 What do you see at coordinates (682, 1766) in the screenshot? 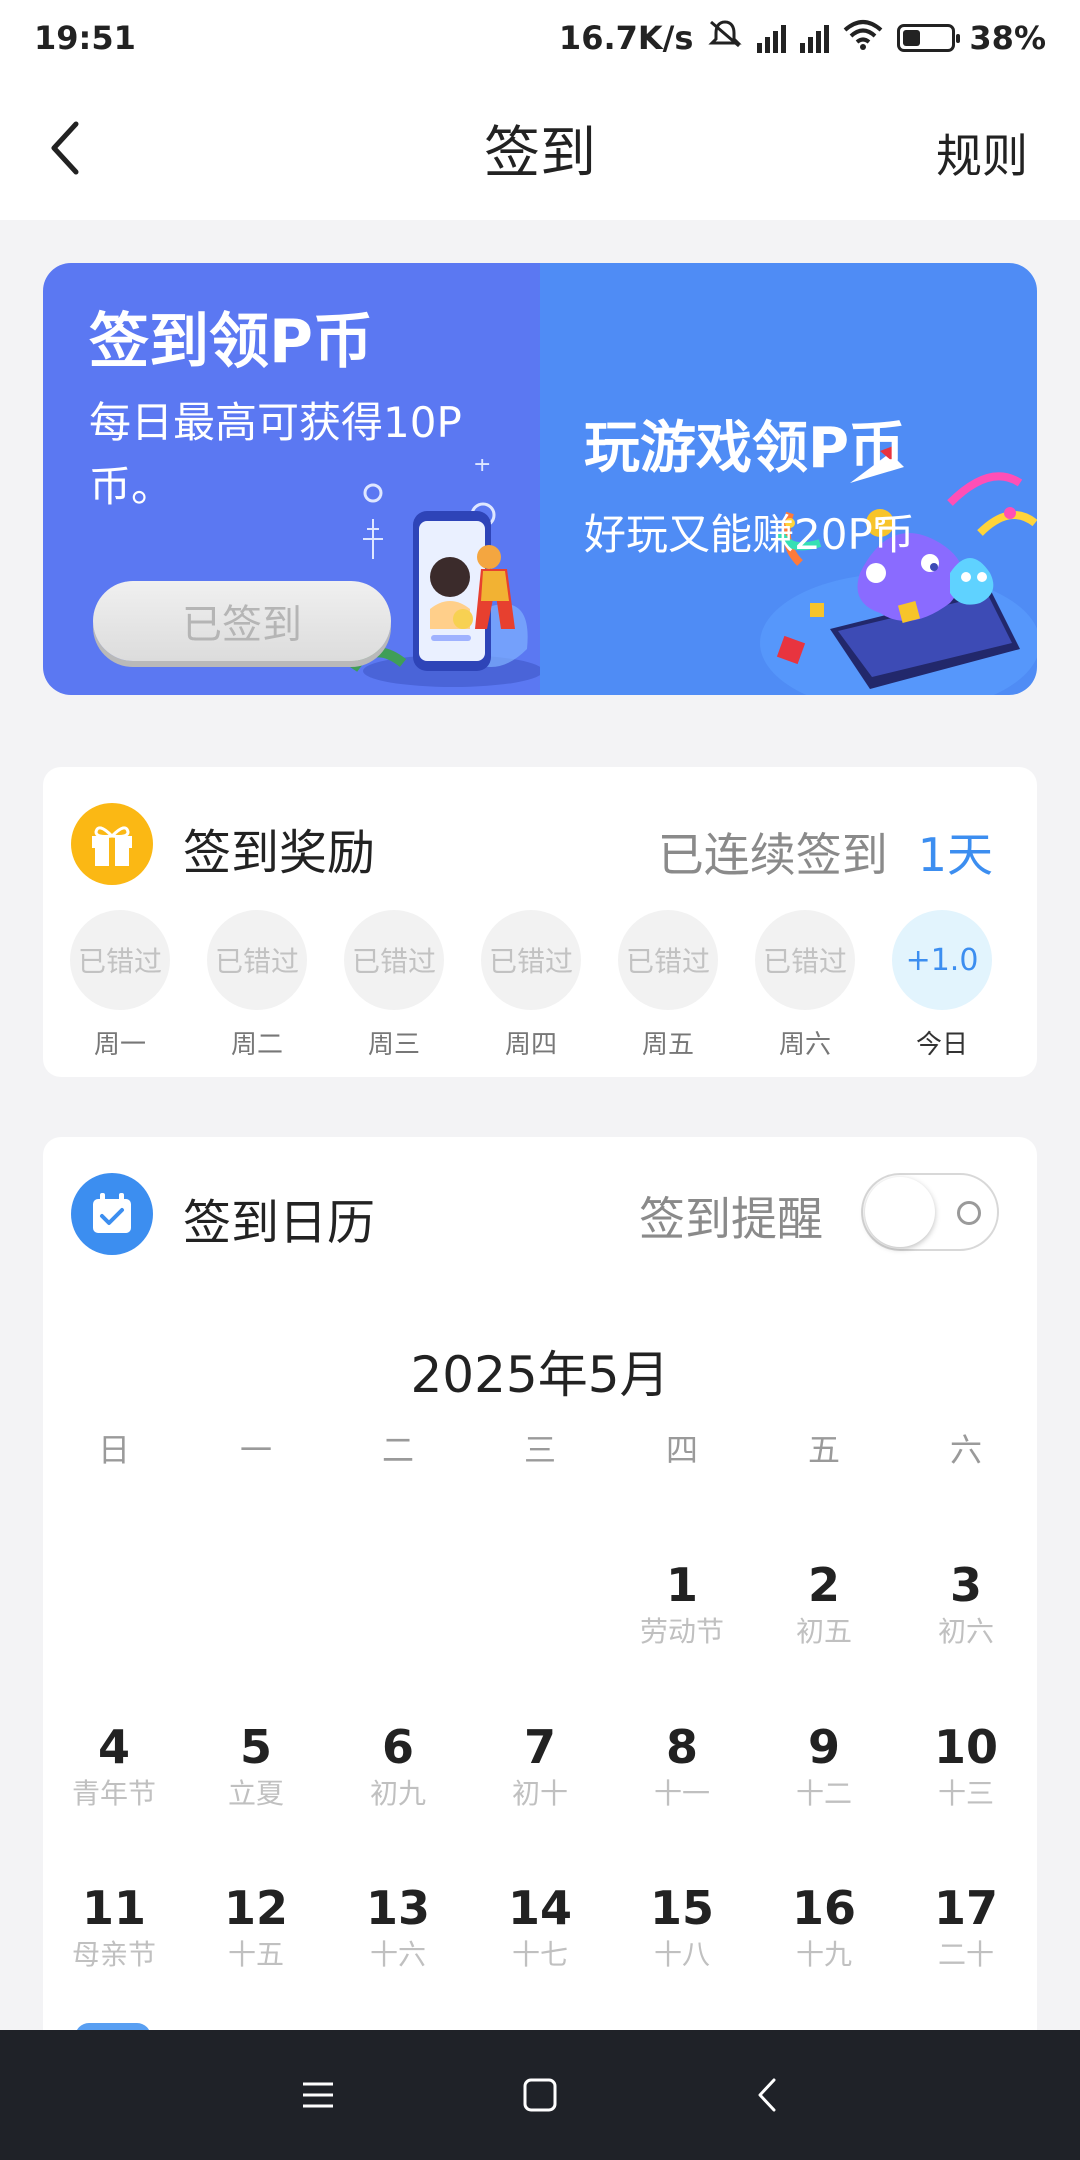
I see `calendar-day: 8 十一` at bounding box center [682, 1766].